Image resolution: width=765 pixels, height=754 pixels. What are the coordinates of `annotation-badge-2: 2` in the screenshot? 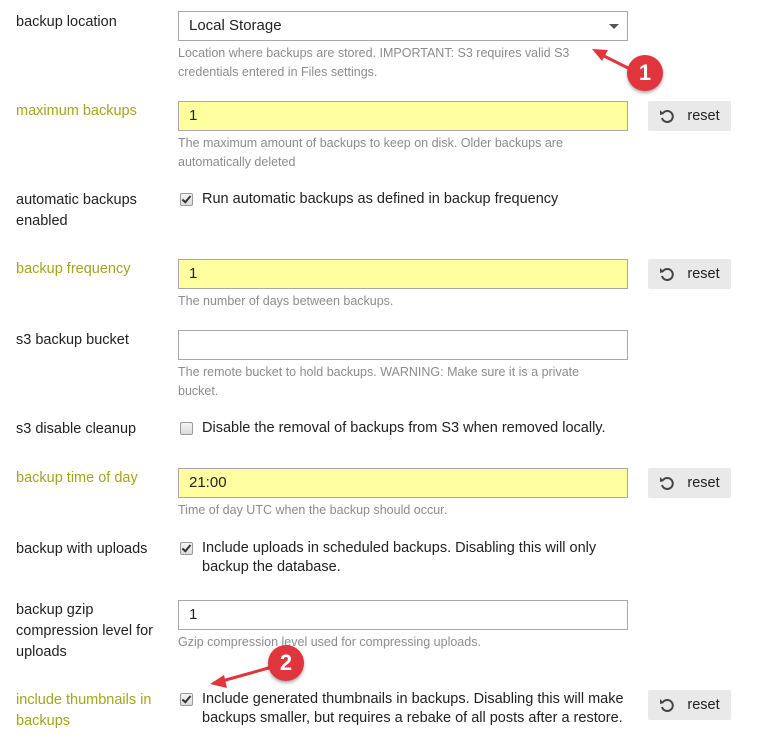 It's located at (286, 663).